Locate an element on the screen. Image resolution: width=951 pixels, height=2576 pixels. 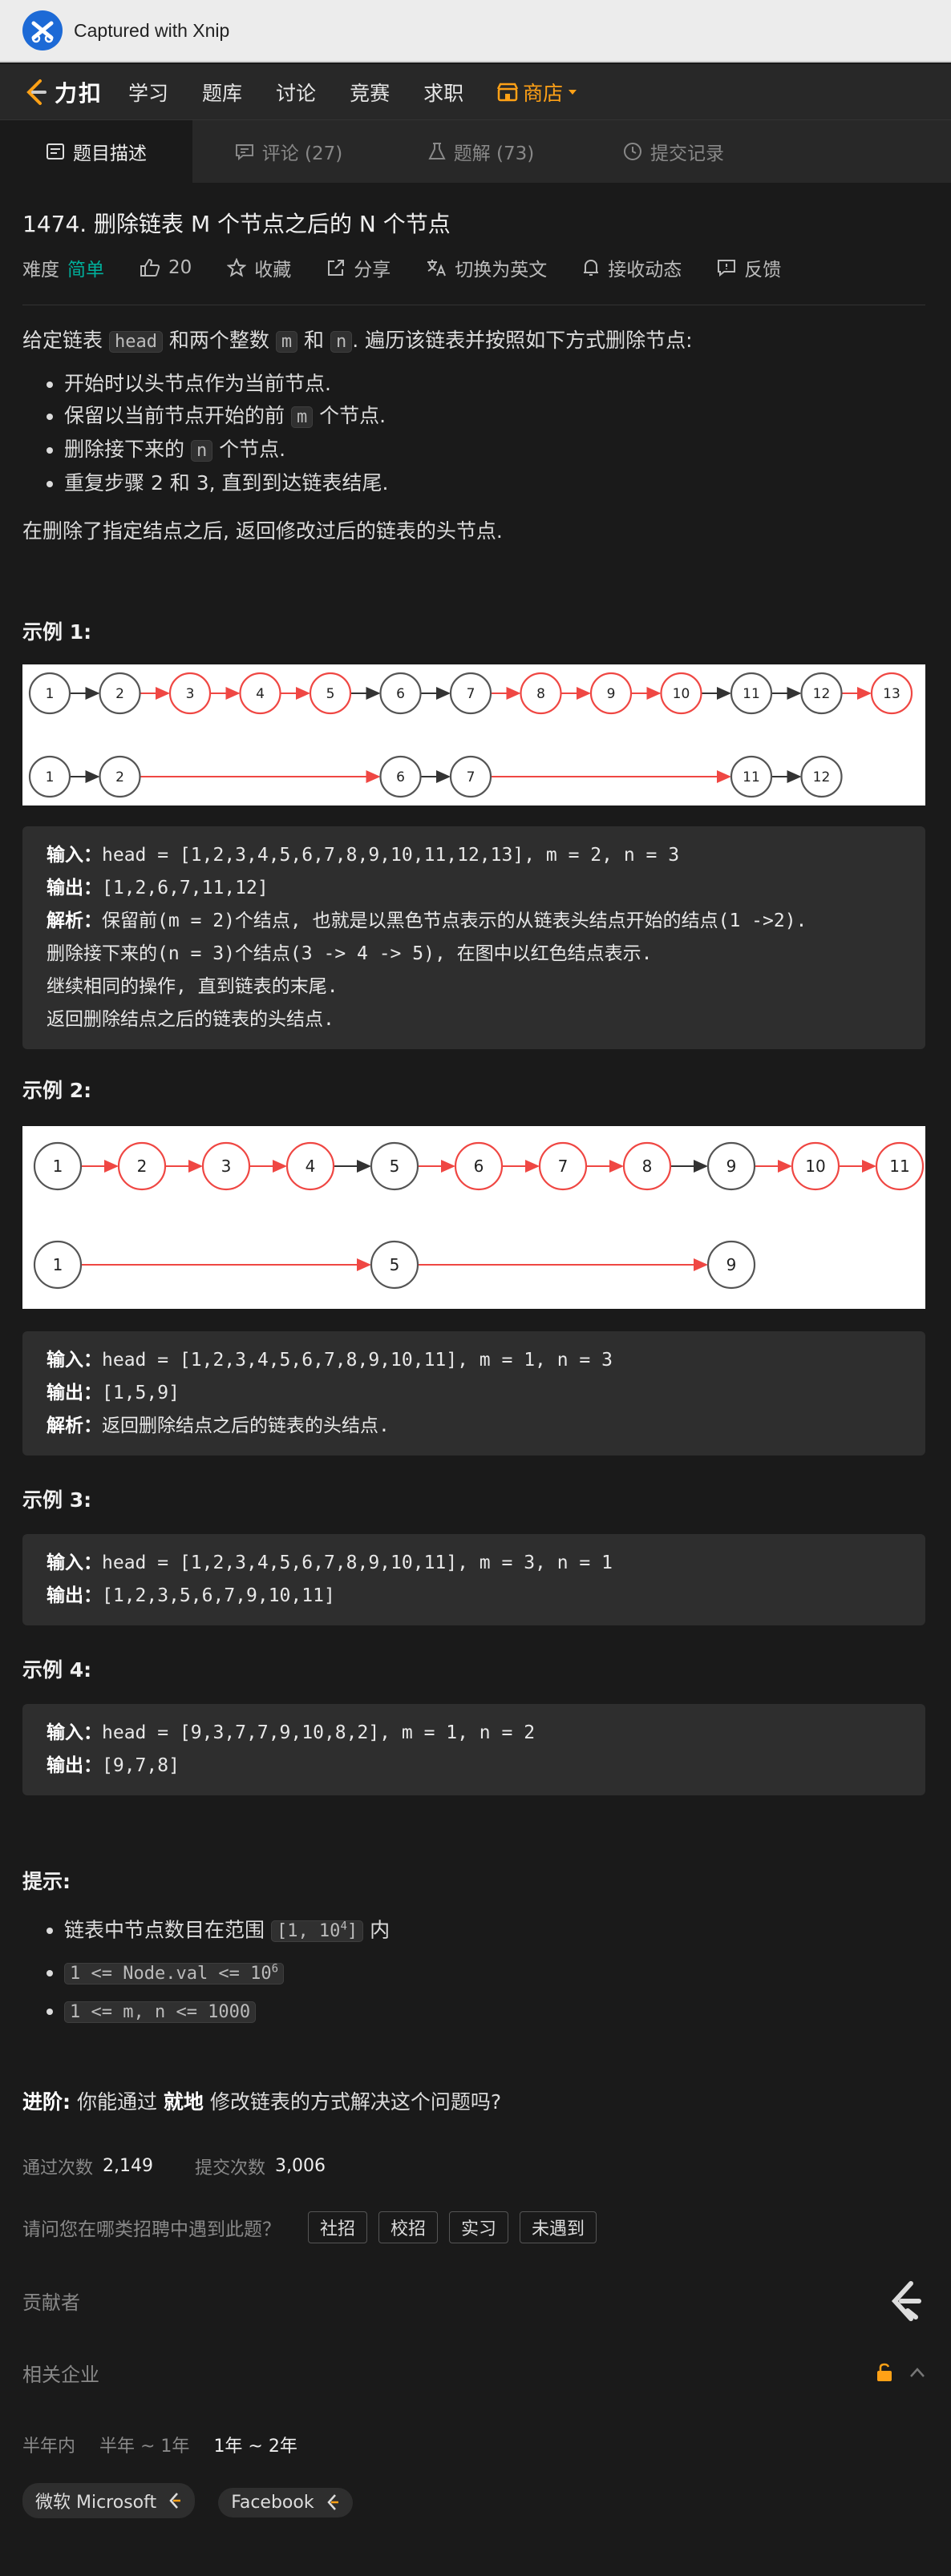
hints-title: 提示: is located at coordinates (46, 1881).